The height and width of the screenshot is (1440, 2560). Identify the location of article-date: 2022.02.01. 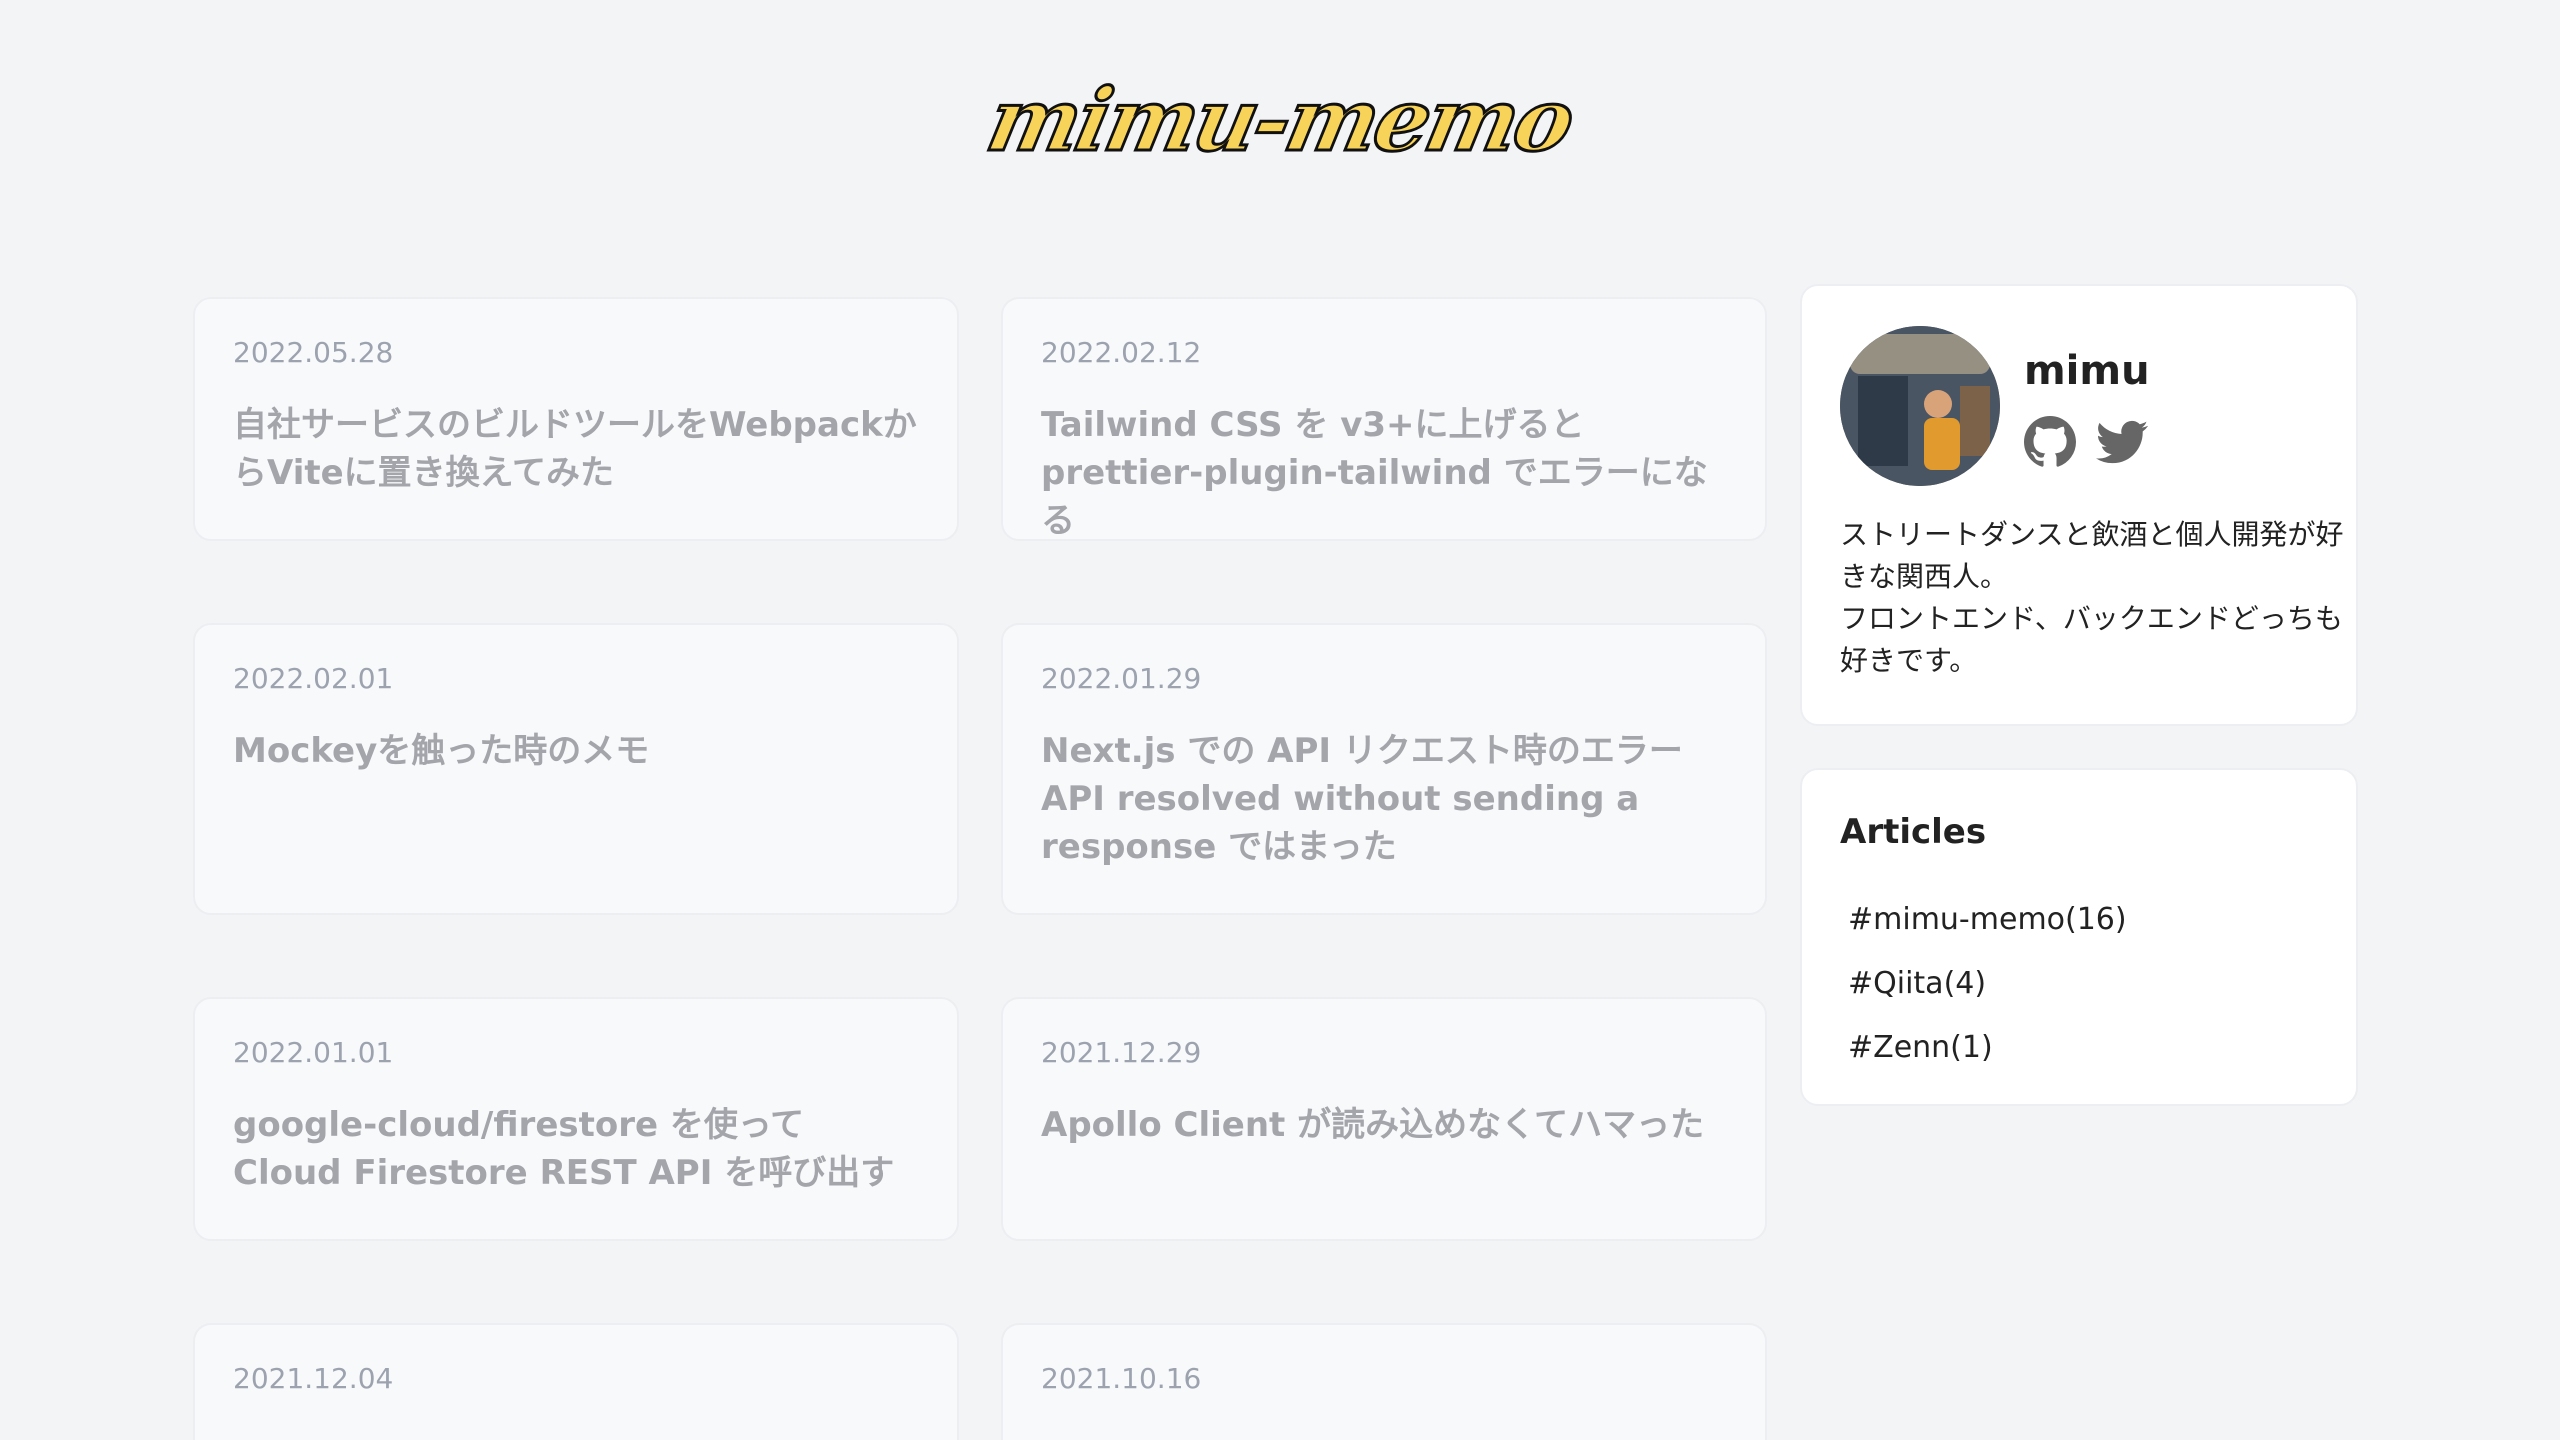
(313, 678).